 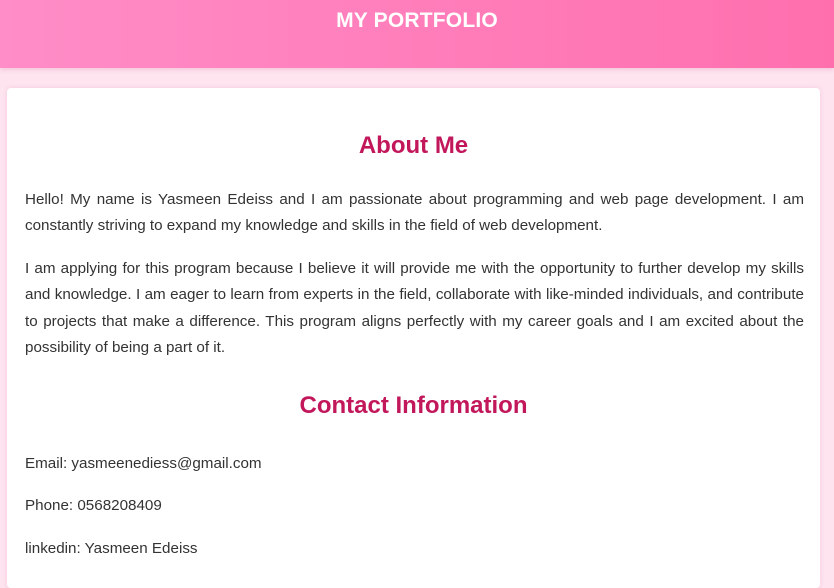 I want to click on contact-heading: Contact Information, so click(x=413, y=405).